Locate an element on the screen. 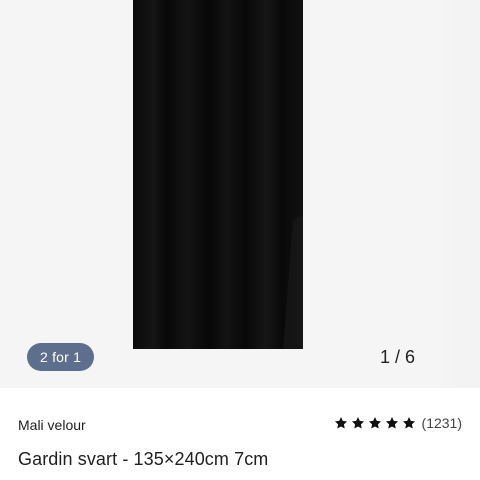 Image resolution: width=480 pixels, height=480 pixels. product-brand: Mali velour is located at coordinates (52, 425).